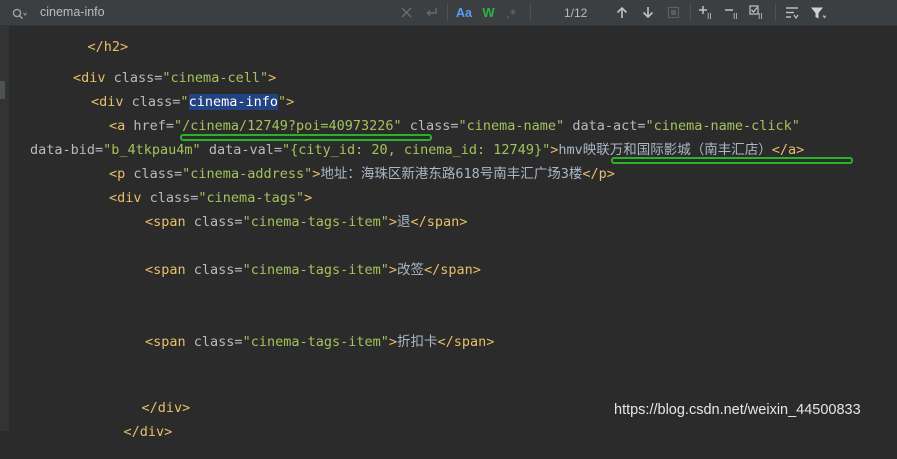 This screenshot has width=897, height=459. What do you see at coordinates (791, 12) in the screenshot?
I see `filter-search-results-icon` at bounding box center [791, 12].